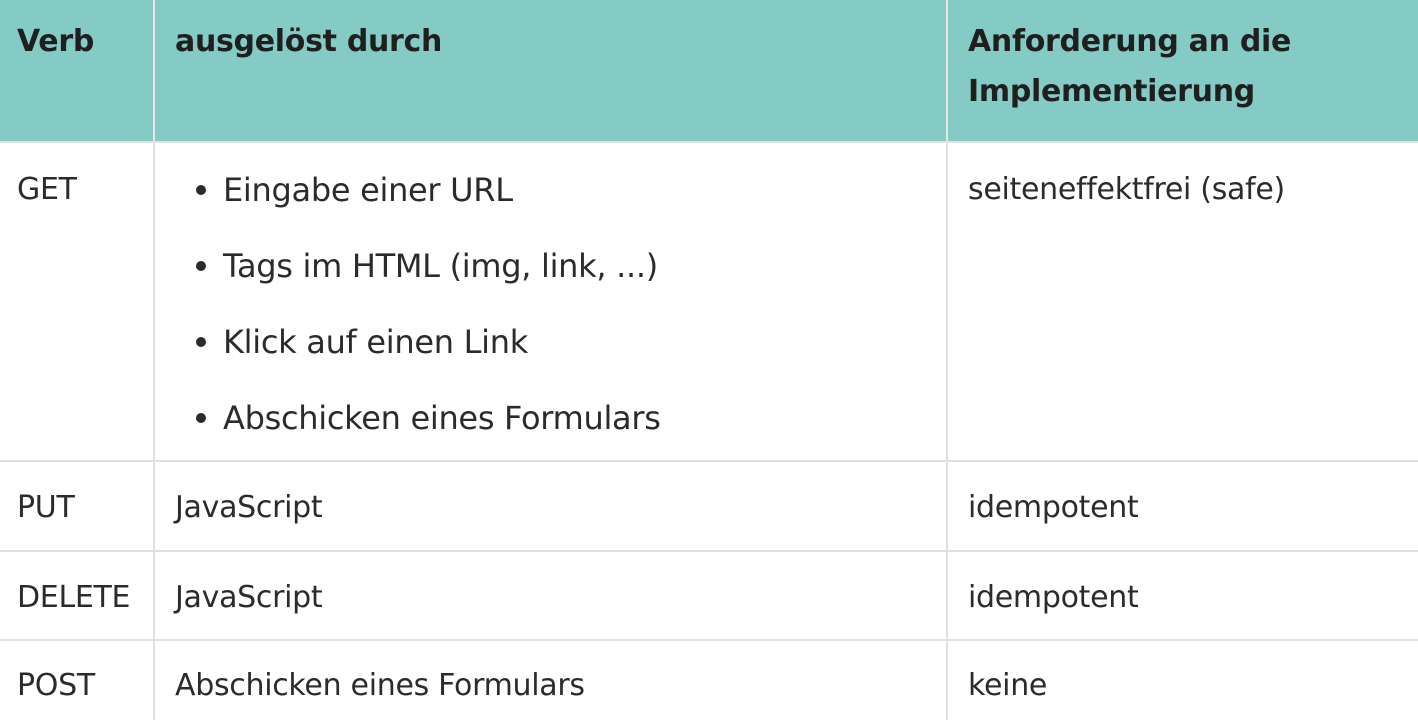 The image size is (1418, 720). What do you see at coordinates (442, 418) in the screenshot?
I see `list-item-text: Abschicken eines Formulars` at bounding box center [442, 418].